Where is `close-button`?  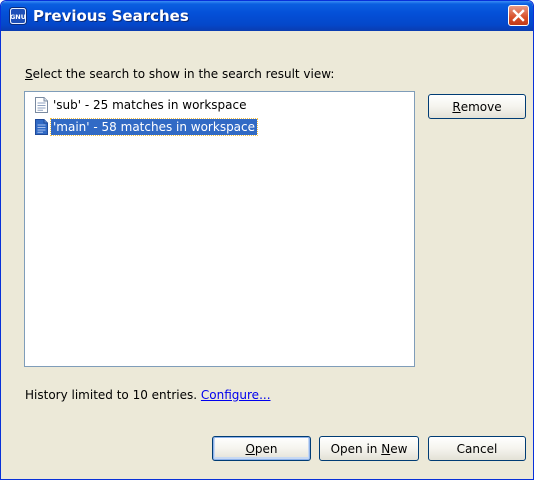 close-button is located at coordinates (518, 15).